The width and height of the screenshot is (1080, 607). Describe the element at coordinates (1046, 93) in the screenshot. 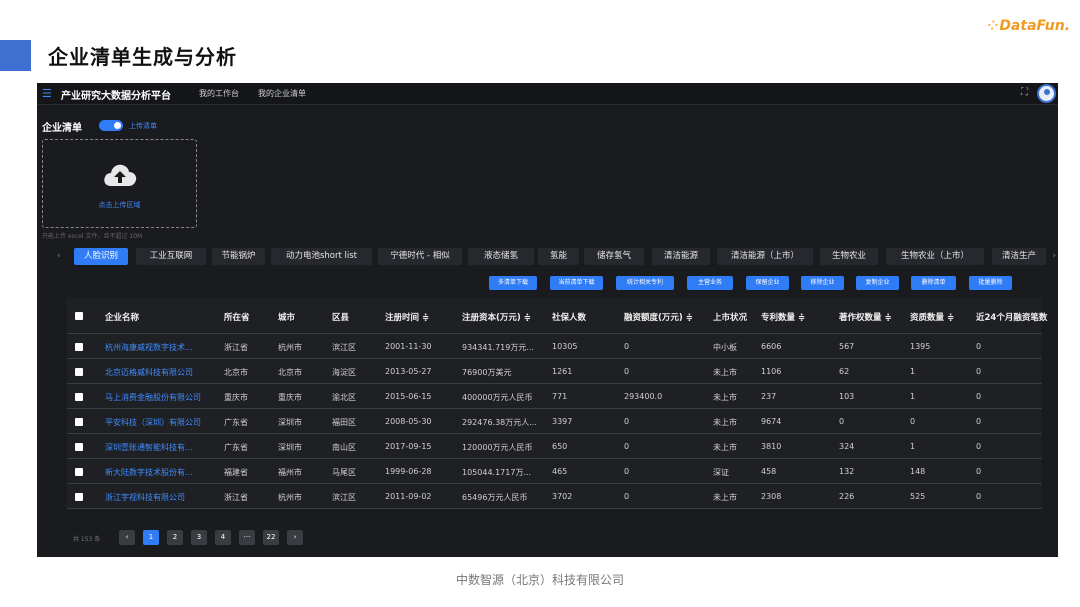

I see `avatar` at that location.